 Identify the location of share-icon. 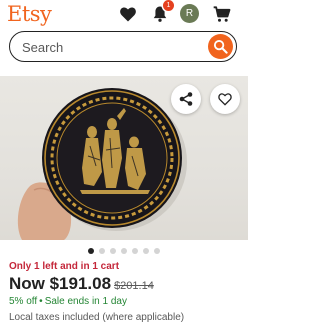
(186, 99).